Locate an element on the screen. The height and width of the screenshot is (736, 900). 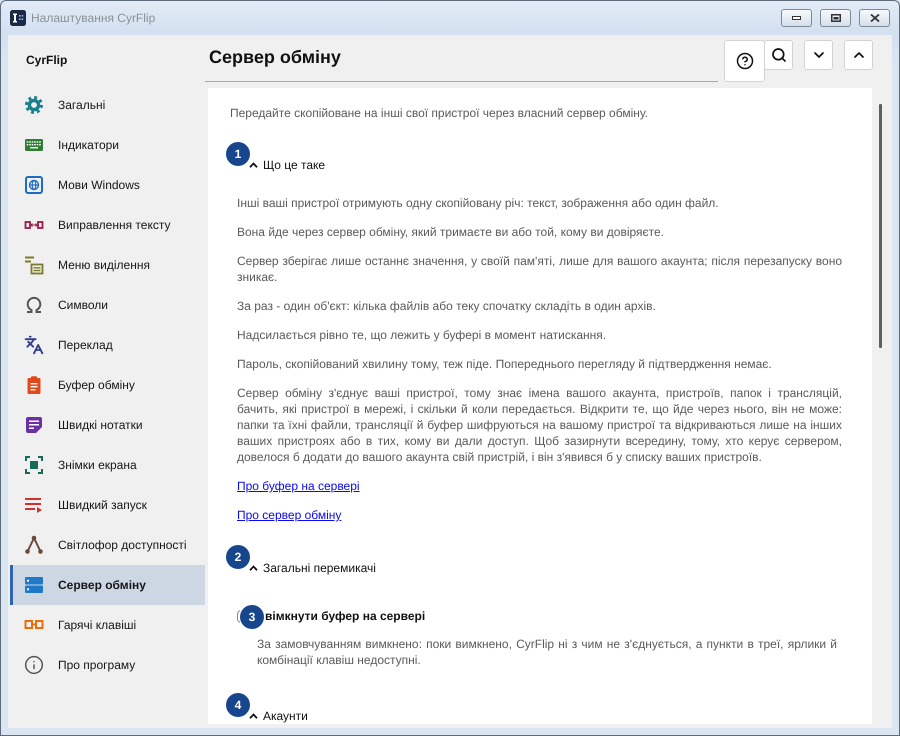
list-menu-icon is located at coordinates (34, 265).